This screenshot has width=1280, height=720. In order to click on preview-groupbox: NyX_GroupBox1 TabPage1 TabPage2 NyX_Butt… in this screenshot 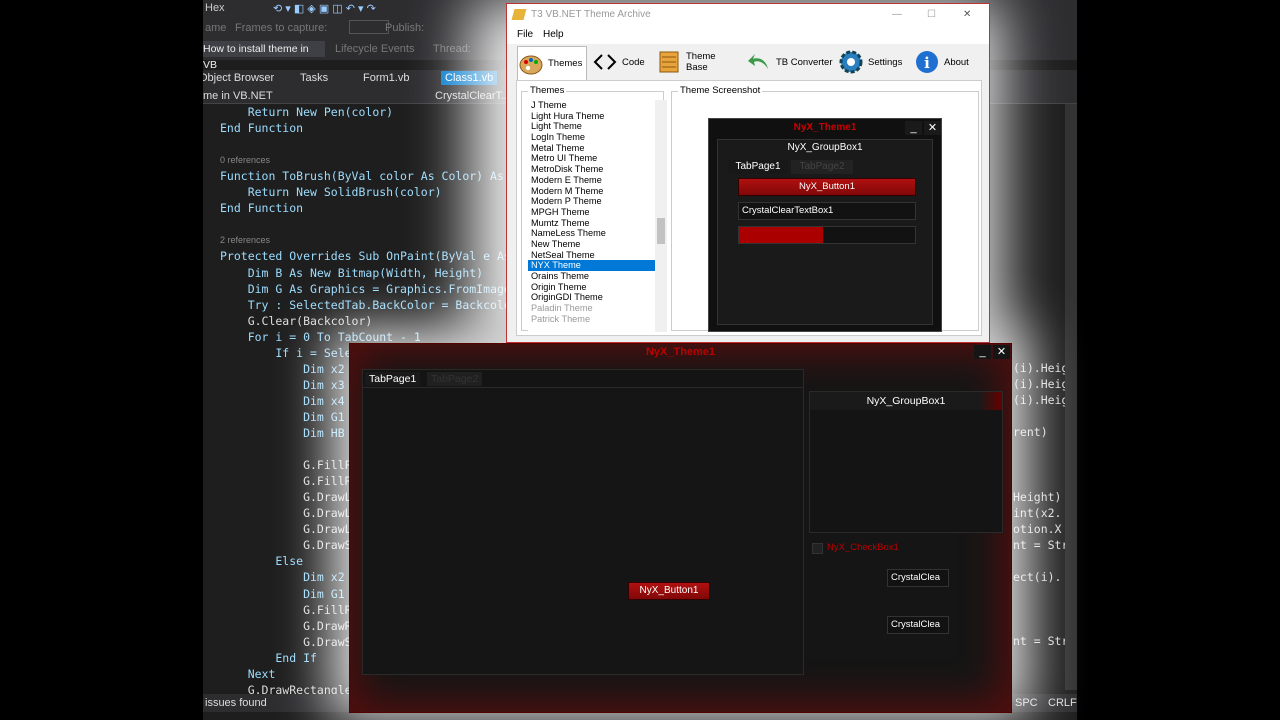, I will do `click(825, 232)`.